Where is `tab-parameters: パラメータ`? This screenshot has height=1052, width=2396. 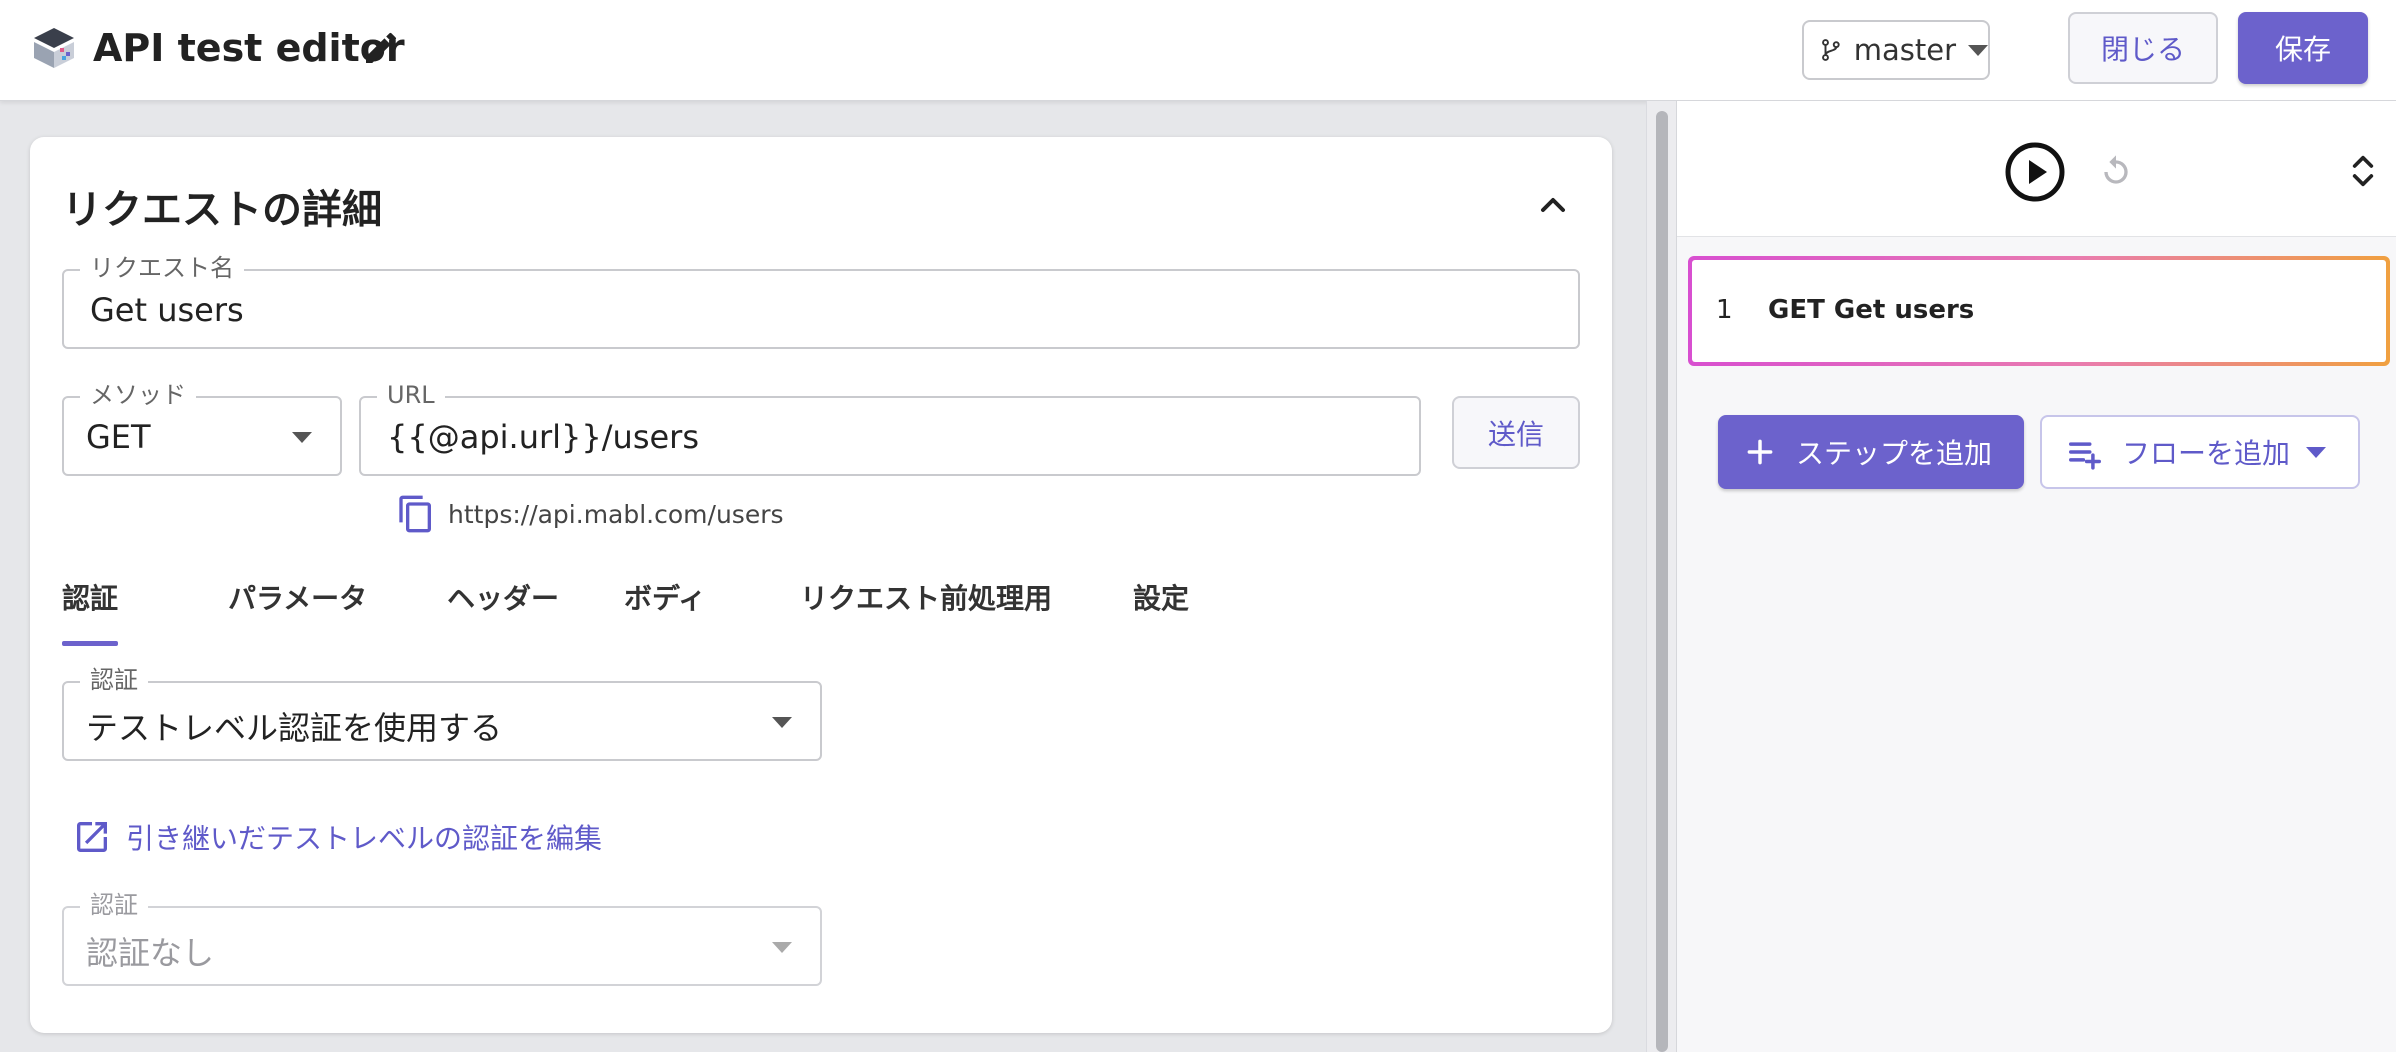 tab-parameters: パラメータ is located at coordinates (297, 597).